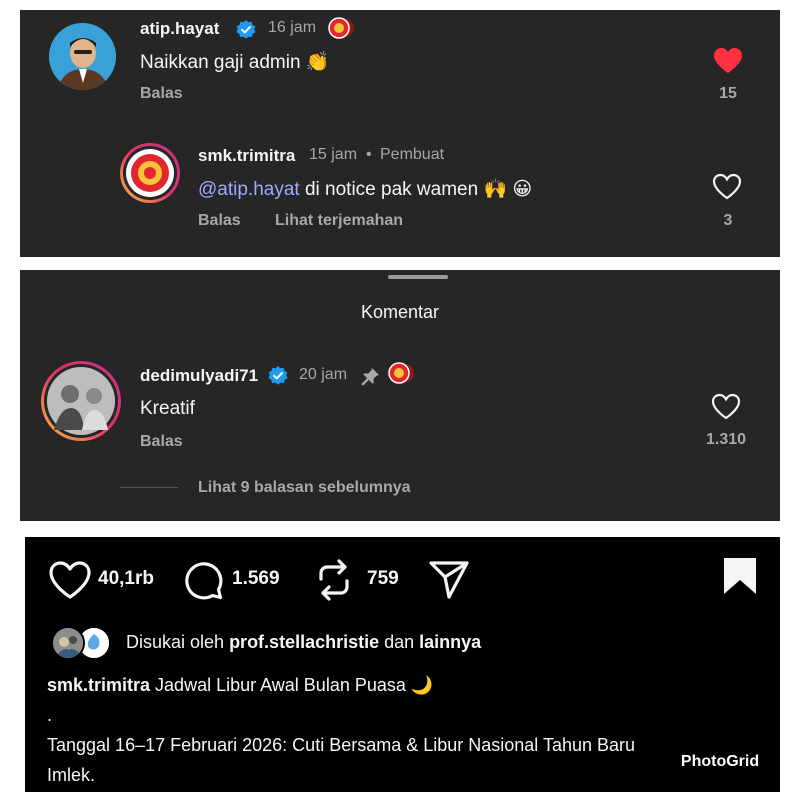 This screenshot has width=800, height=800. Describe the element at coordinates (339, 221) in the screenshot. I see `see-translation-link: Lihat terjemahan` at that location.